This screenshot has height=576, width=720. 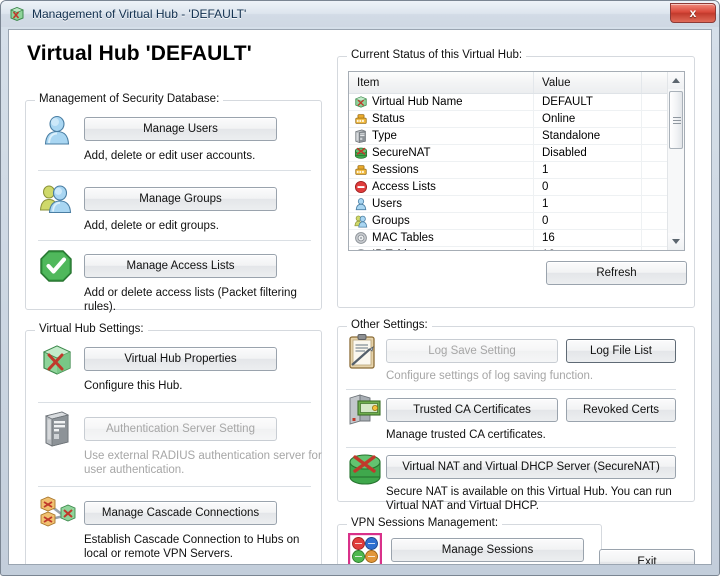 I want to click on log-save-setting-button: Log Save Setting, so click(x=472, y=351).